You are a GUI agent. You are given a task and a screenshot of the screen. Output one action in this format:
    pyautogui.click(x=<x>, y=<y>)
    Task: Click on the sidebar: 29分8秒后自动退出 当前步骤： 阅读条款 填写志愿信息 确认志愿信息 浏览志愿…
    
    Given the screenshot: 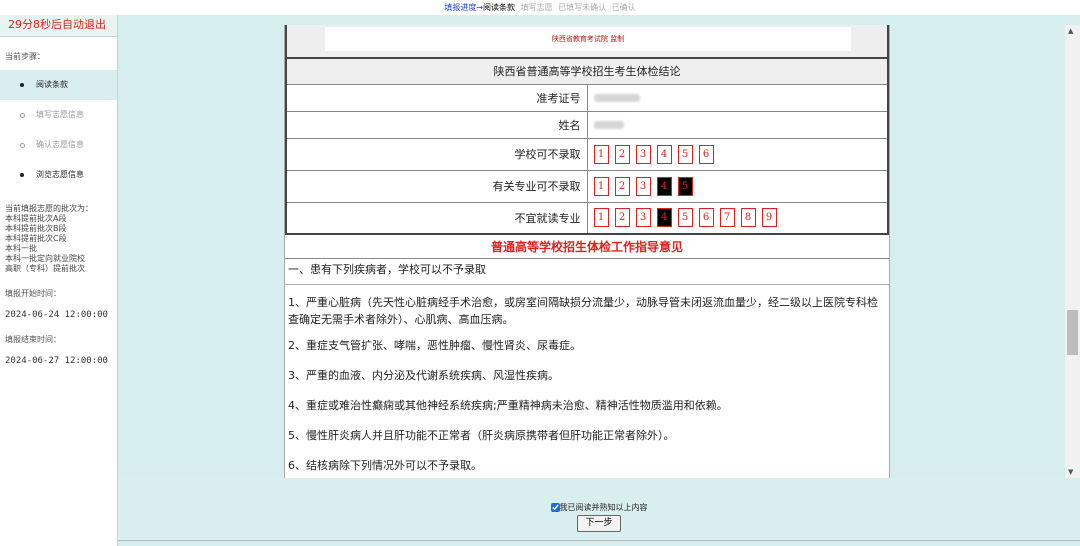 What is the action you would take?
    pyautogui.click(x=59, y=280)
    